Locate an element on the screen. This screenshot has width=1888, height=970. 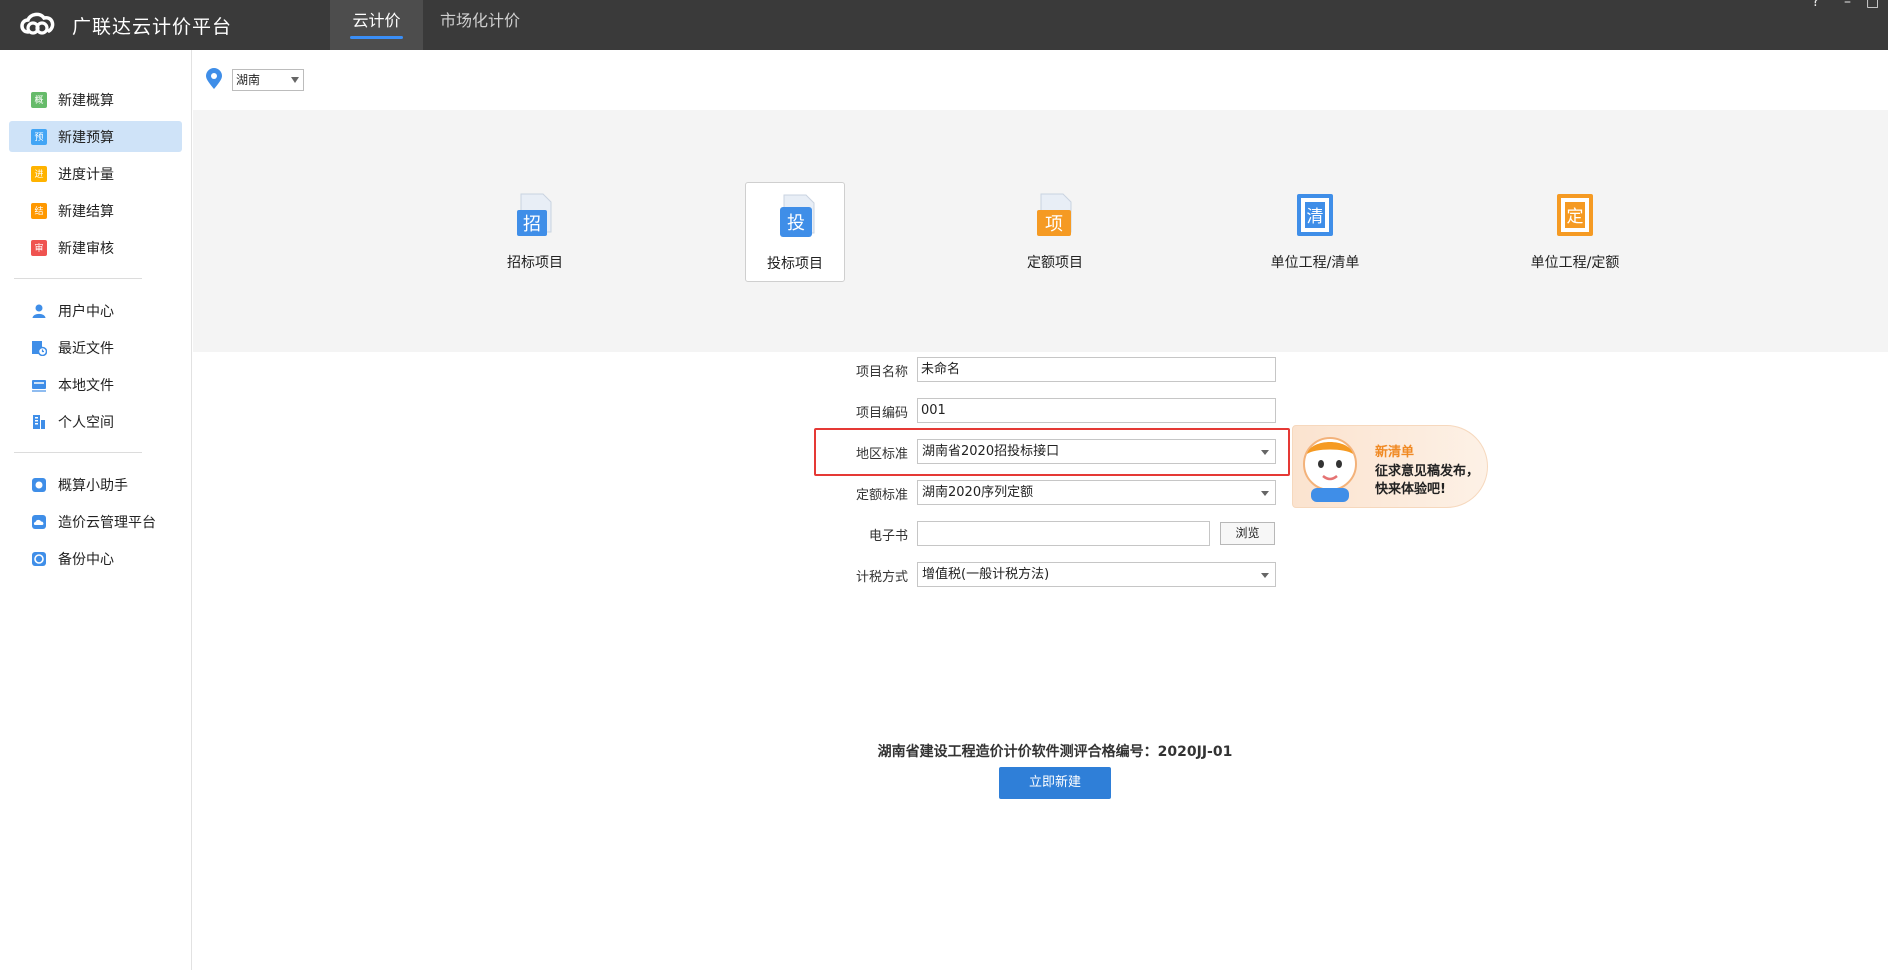
sidebar-item-new-budget: 预 新建预算 is located at coordinates (95, 136).